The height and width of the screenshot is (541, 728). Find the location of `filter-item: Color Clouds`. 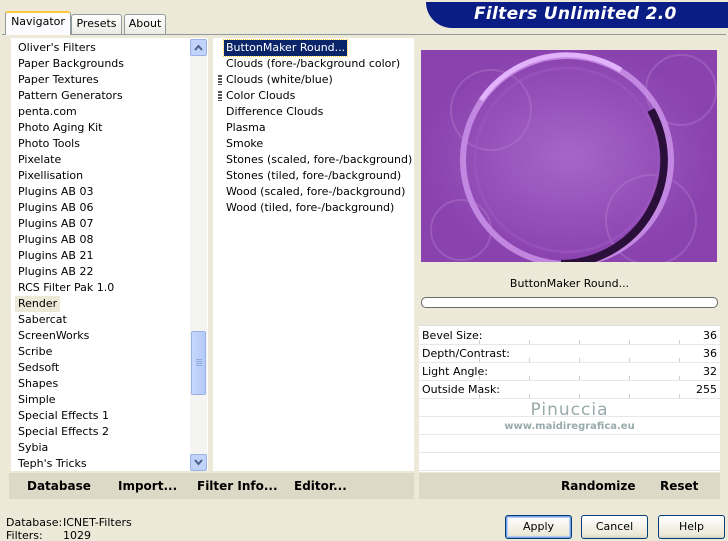

filter-item: Color Clouds is located at coordinates (260, 96).